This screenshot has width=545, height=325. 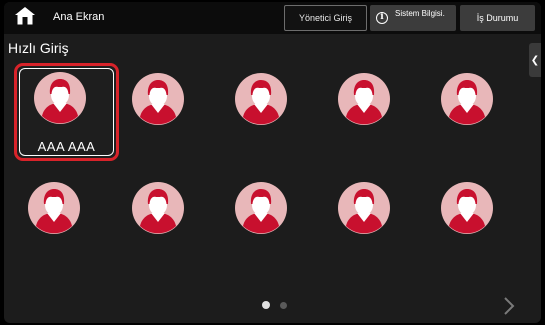 I want to click on next-page-button, so click(x=509, y=306).